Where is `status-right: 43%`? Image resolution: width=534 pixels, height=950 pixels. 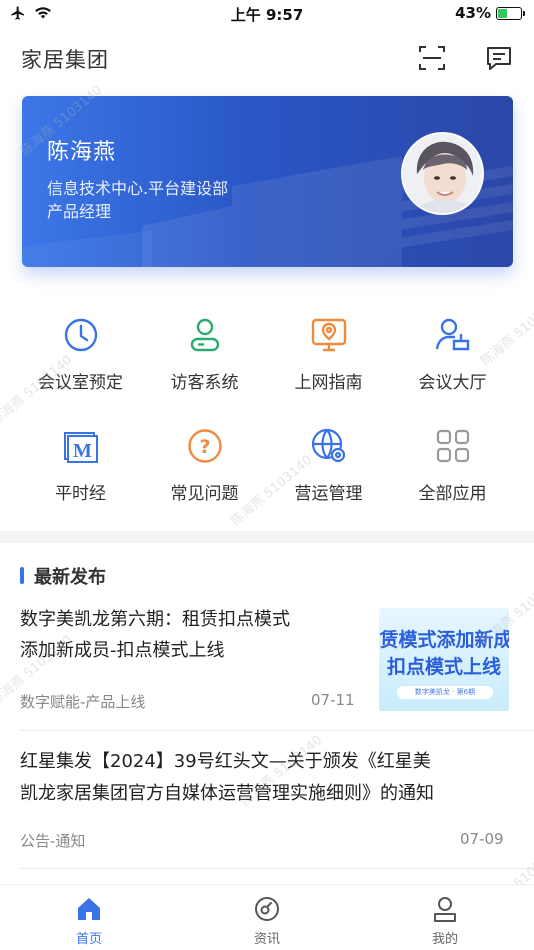 status-right: 43% is located at coordinates (490, 13).